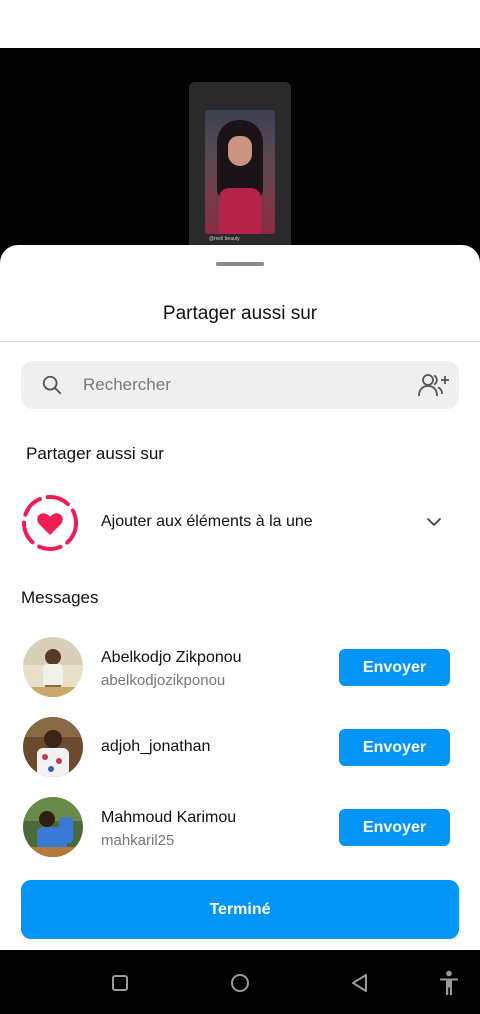 The height and width of the screenshot is (1014, 480). I want to click on search-bar, so click(240, 385).